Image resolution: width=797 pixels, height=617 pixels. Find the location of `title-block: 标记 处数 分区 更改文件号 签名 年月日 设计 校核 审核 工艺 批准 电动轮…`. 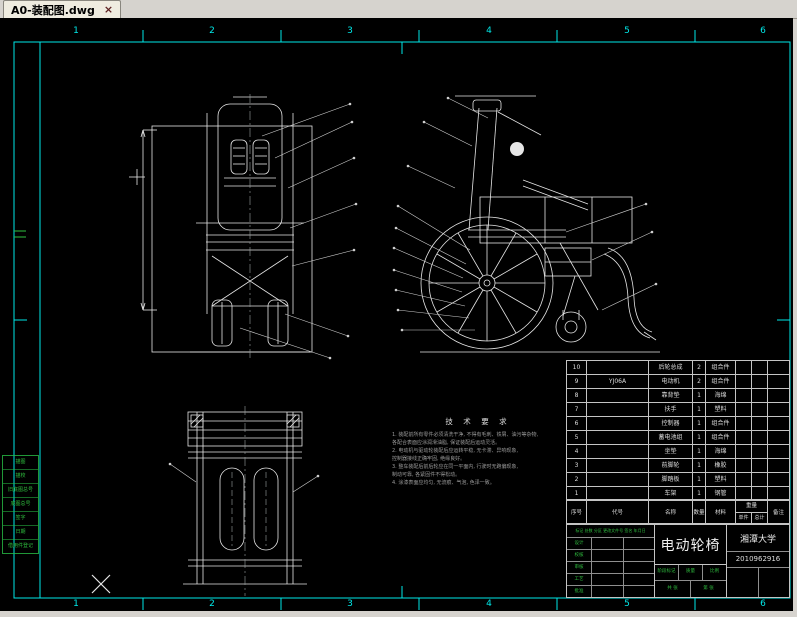

title-block: 标记 处数 分区 更改文件号 签名 年月日 设计 校核 审核 工艺 批准 电动轮… is located at coordinates (678, 561).